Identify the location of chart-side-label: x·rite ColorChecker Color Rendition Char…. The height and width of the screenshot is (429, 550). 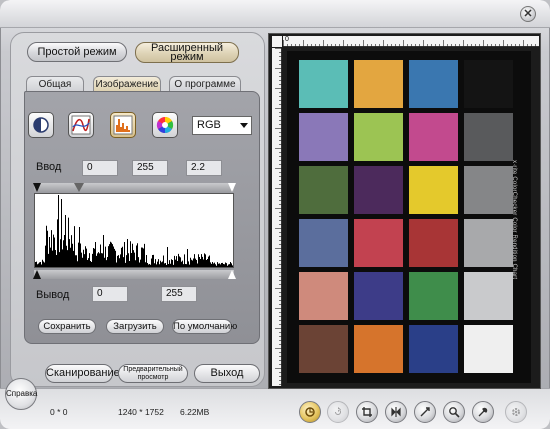
(514, 220).